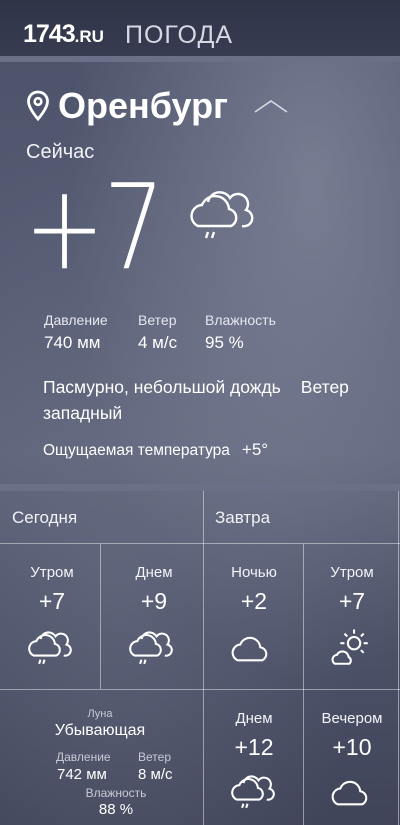  What do you see at coordinates (352, 572) in the screenshot?
I see `tomorrow-morning-label: Утром` at bounding box center [352, 572].